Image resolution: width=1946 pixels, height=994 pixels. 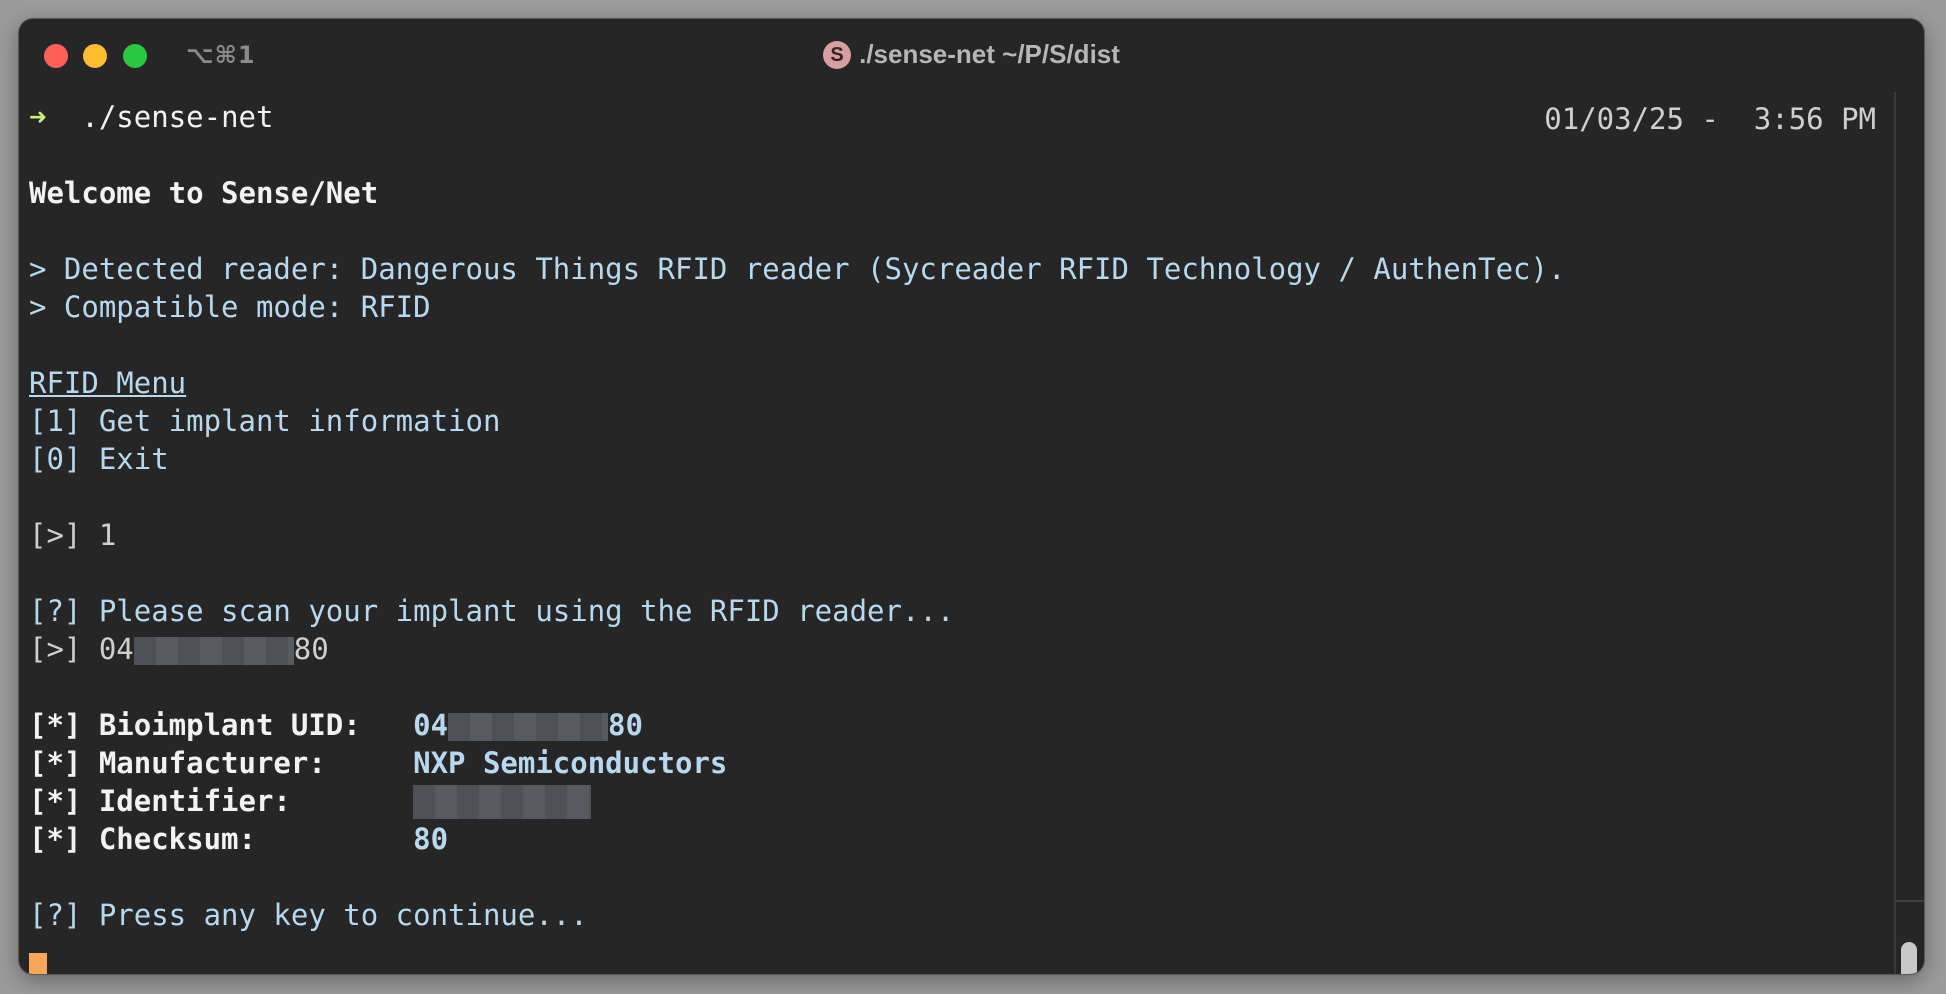 What do you see at coordinates (108, 383) in the screenshot?
I see `menu-title: RFID Menu` at bounding box center [108, 383].